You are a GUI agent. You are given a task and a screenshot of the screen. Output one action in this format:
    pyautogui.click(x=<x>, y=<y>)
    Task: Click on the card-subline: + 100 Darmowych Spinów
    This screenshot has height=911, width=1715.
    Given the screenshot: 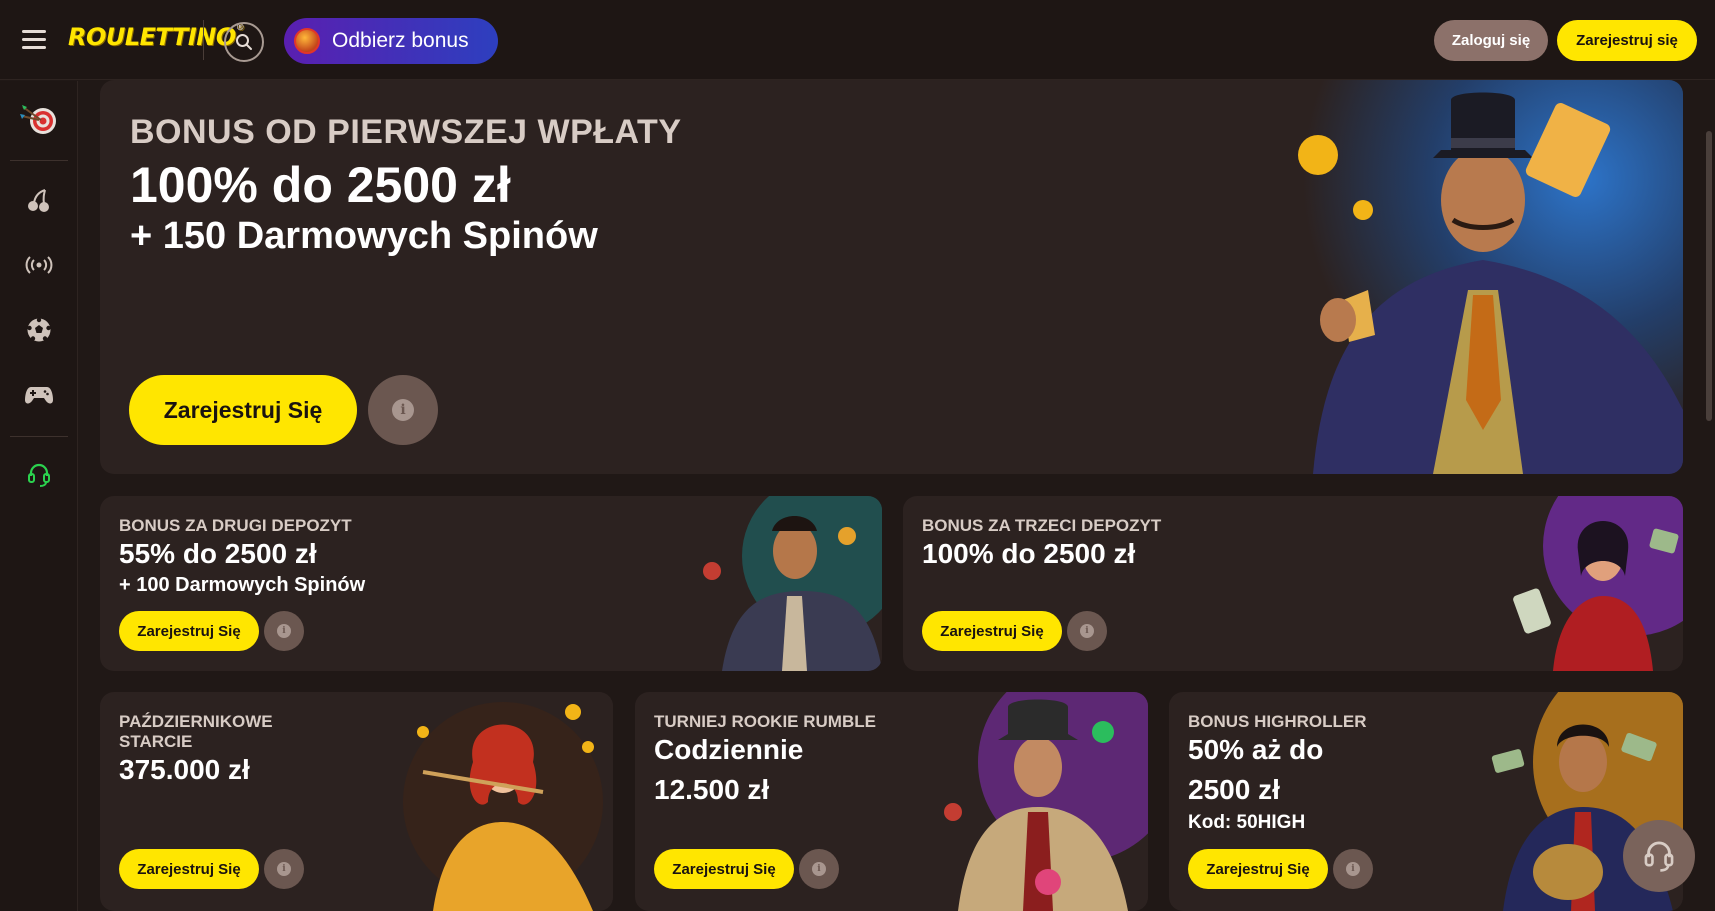 What is the action you would take?
    pyautogui.click(x=242, y=585)
    